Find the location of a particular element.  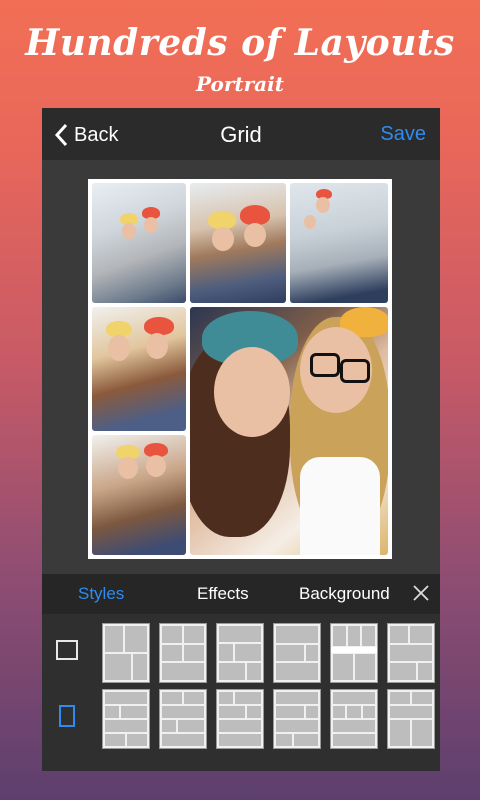

promo-title: Hundreds of Layouts is located at coordinates (240, 43).